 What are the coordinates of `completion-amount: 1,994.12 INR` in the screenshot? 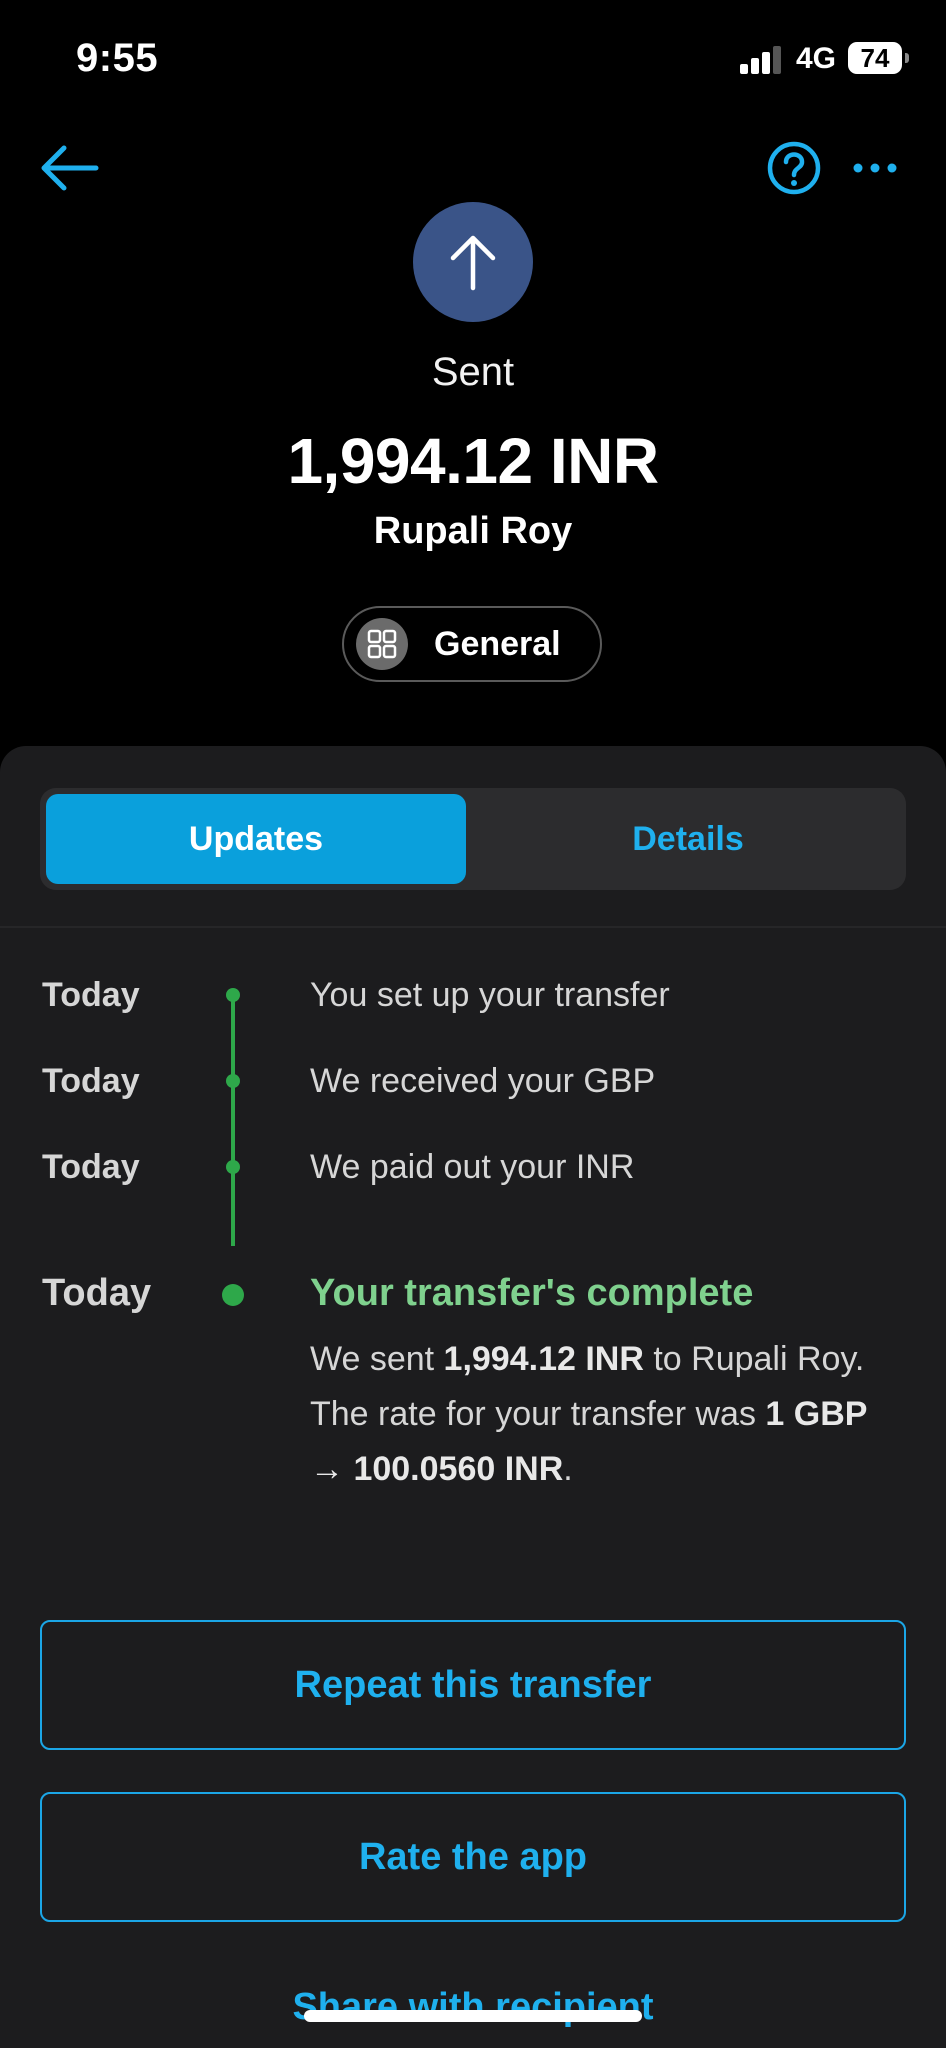 It's located at (543, 1359).